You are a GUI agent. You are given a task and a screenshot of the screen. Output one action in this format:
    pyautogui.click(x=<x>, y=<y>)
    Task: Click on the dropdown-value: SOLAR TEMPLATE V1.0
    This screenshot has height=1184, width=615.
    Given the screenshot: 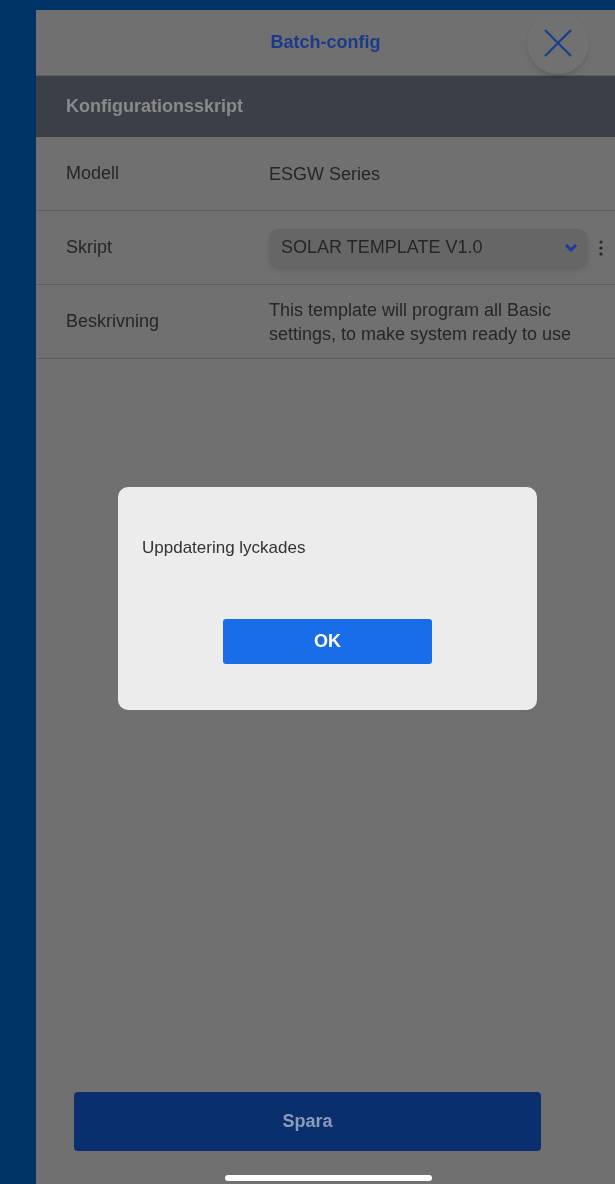 What is the action you would take?
    pyautogui.click(x=382, y=247)
    